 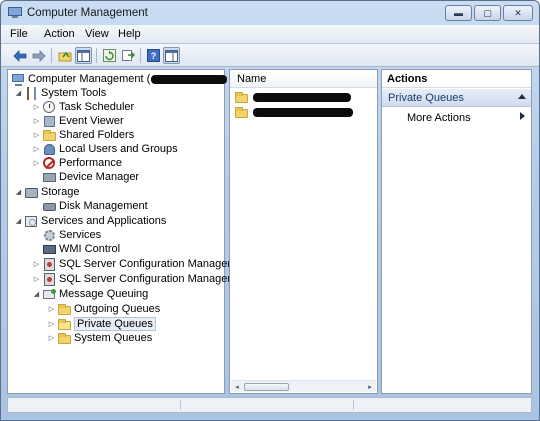 What do you see at coordinates (522, 116) in the screenshot?
I see `submenu-arrow-icon` at bounding box center [522, 116].